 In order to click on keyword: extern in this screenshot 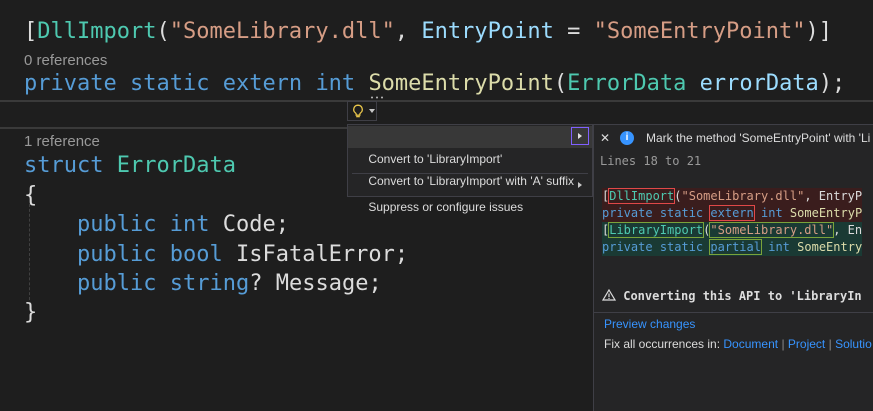, I will do `click(262, 83)`.